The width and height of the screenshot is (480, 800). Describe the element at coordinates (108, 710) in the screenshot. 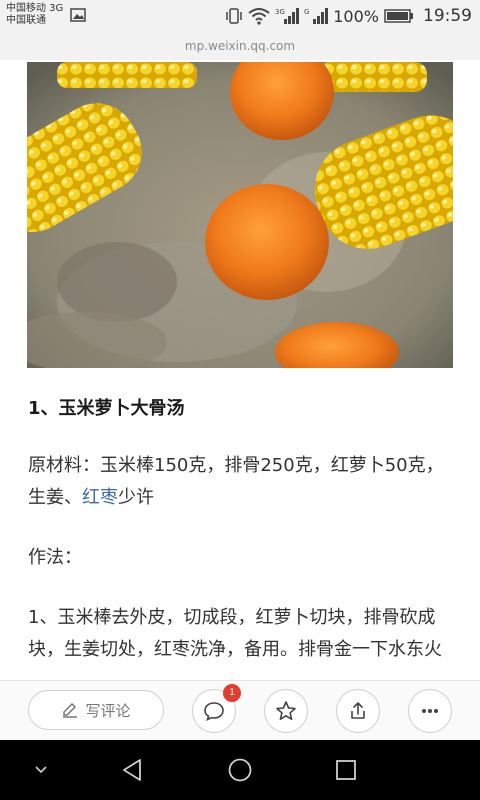

I see `write-comment-label: 写评论` at that location.